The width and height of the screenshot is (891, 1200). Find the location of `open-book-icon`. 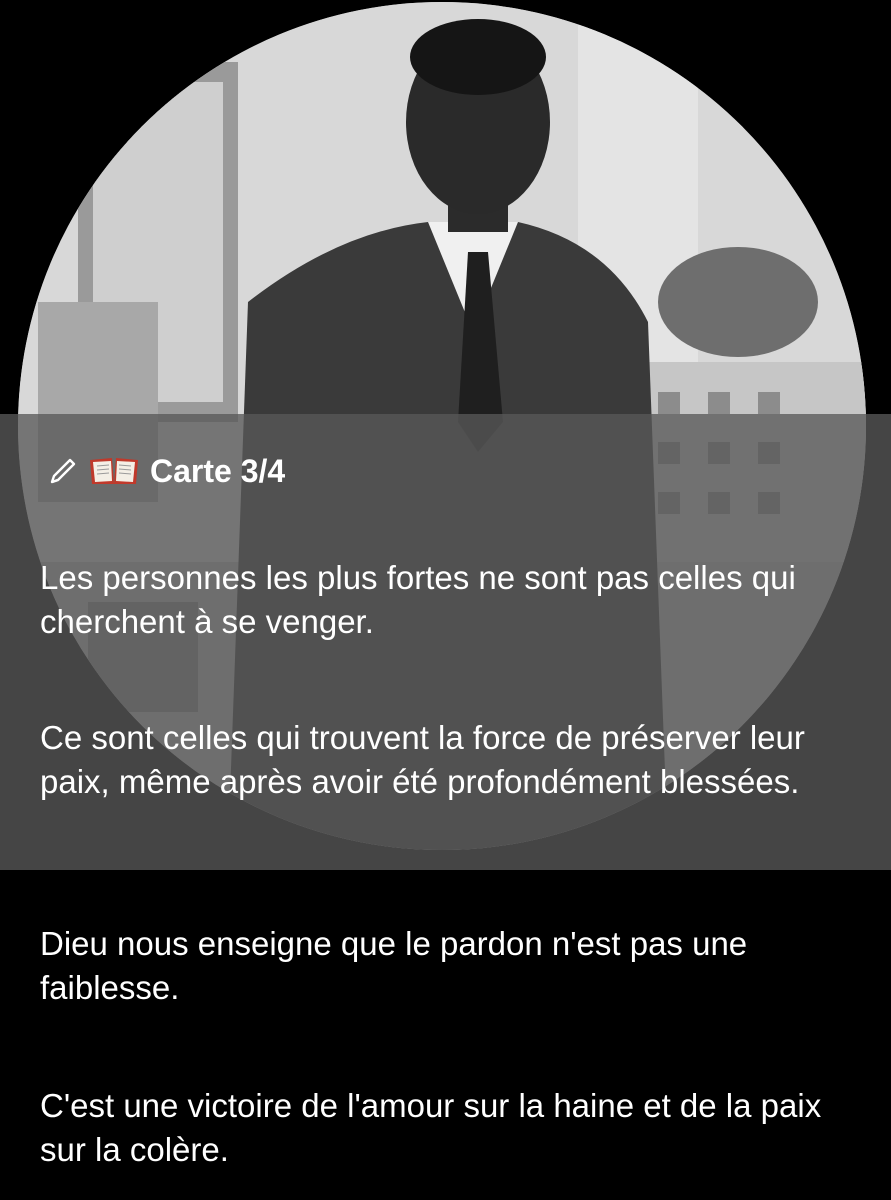

open-book-icon is located at coordinates (114, 471).